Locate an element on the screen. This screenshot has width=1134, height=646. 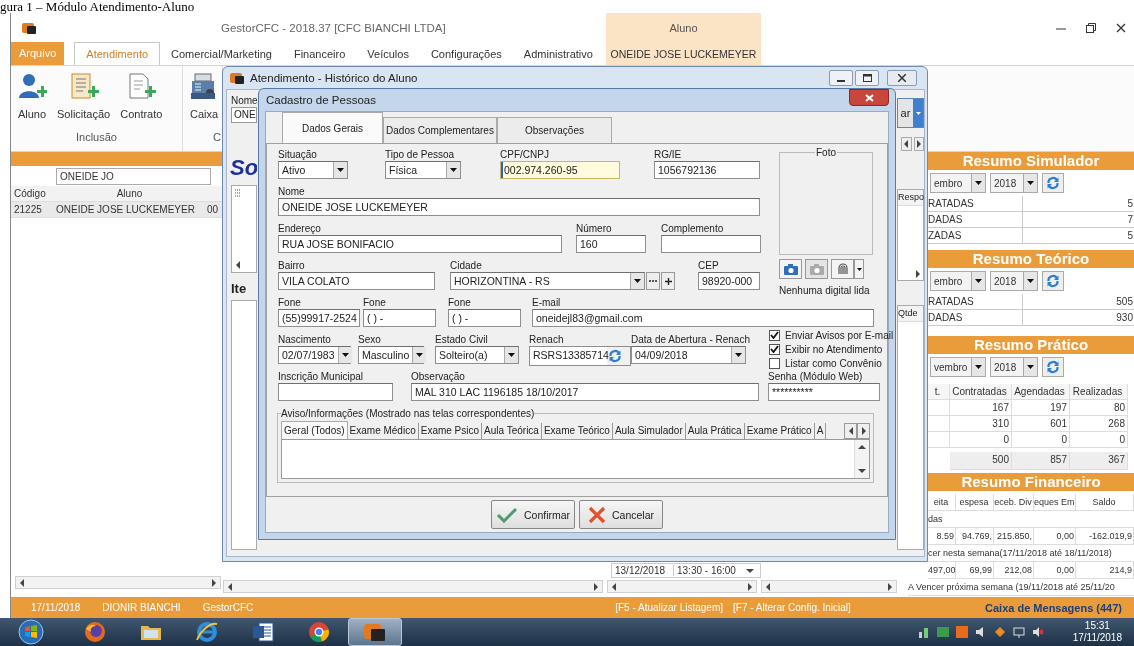
dropdown: Física is located at coordinates (423, 170).